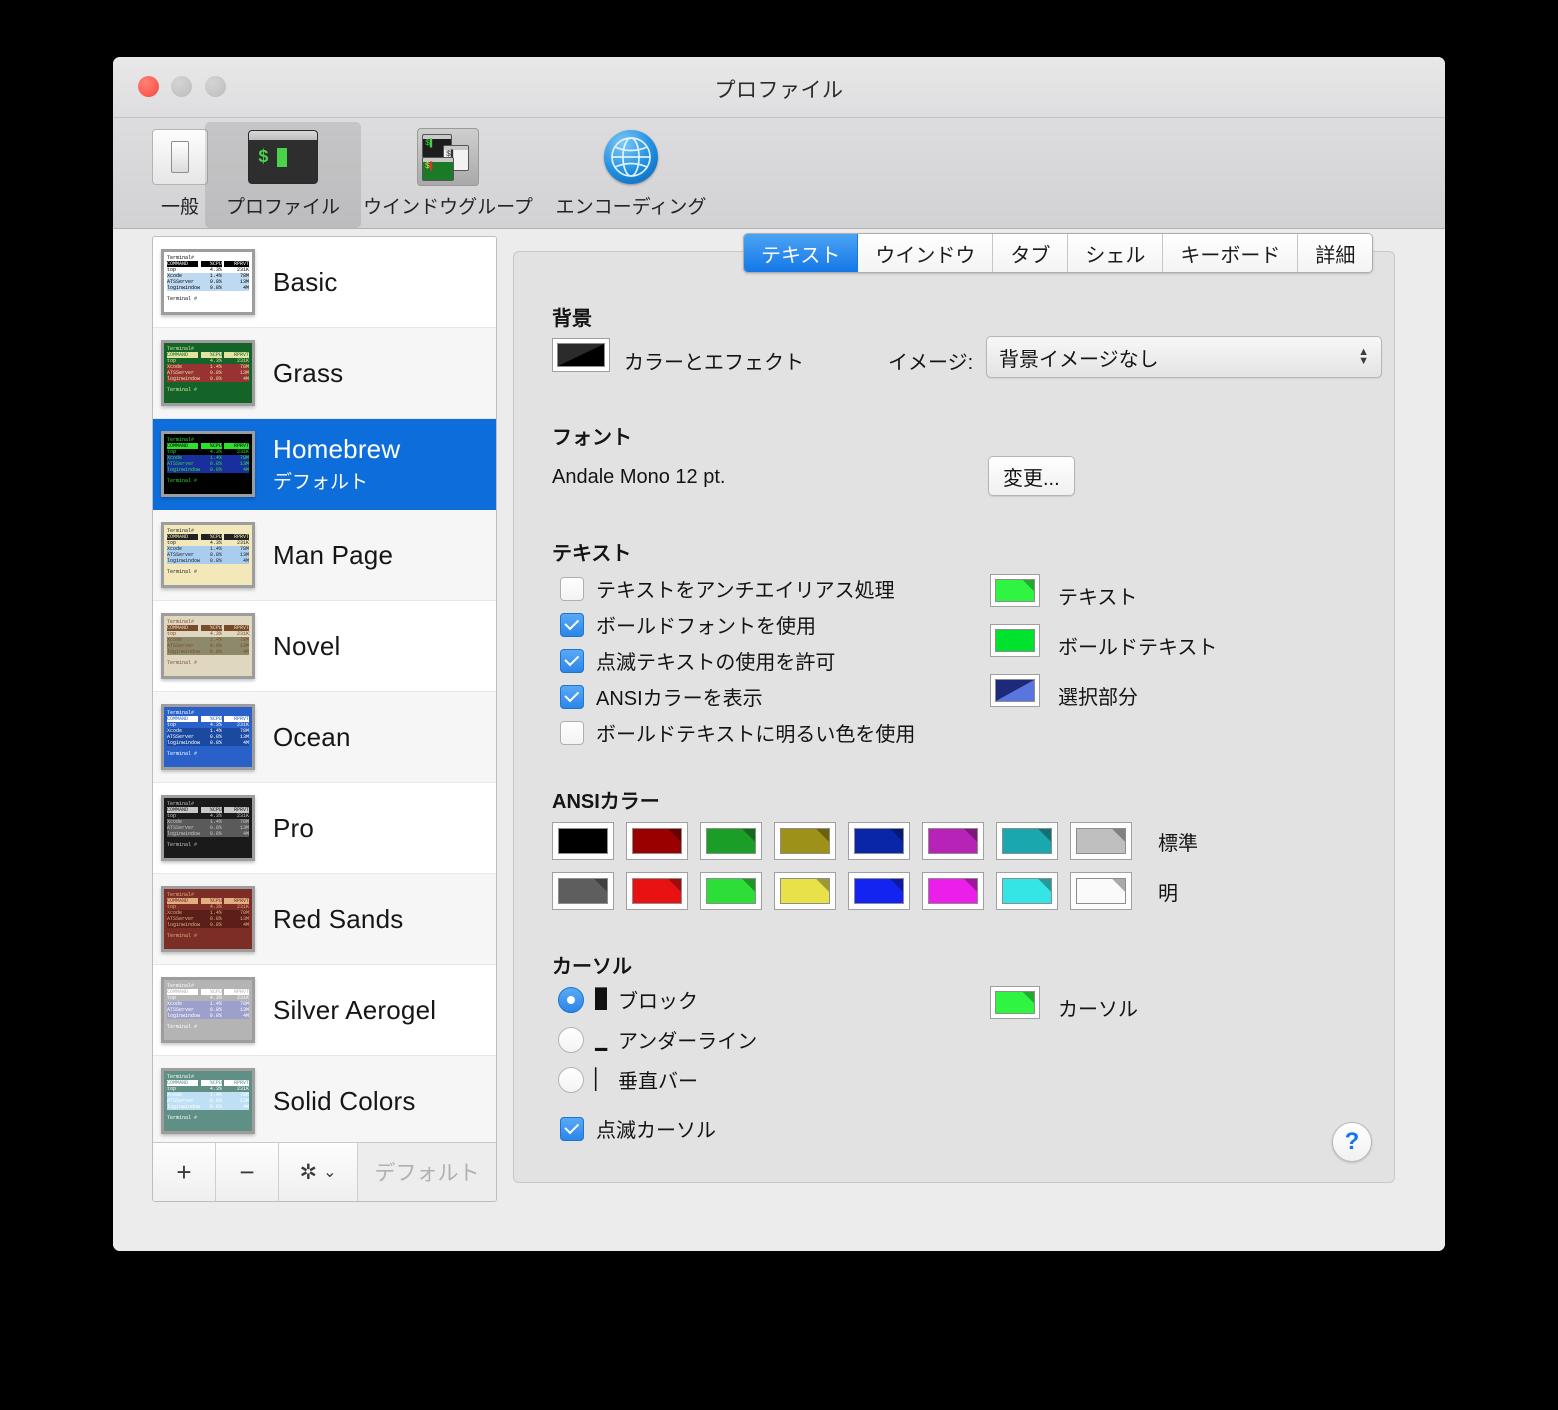 The image size is (1558, 1410). I want to click on tab-5: 詳細, so click(1335, 253).